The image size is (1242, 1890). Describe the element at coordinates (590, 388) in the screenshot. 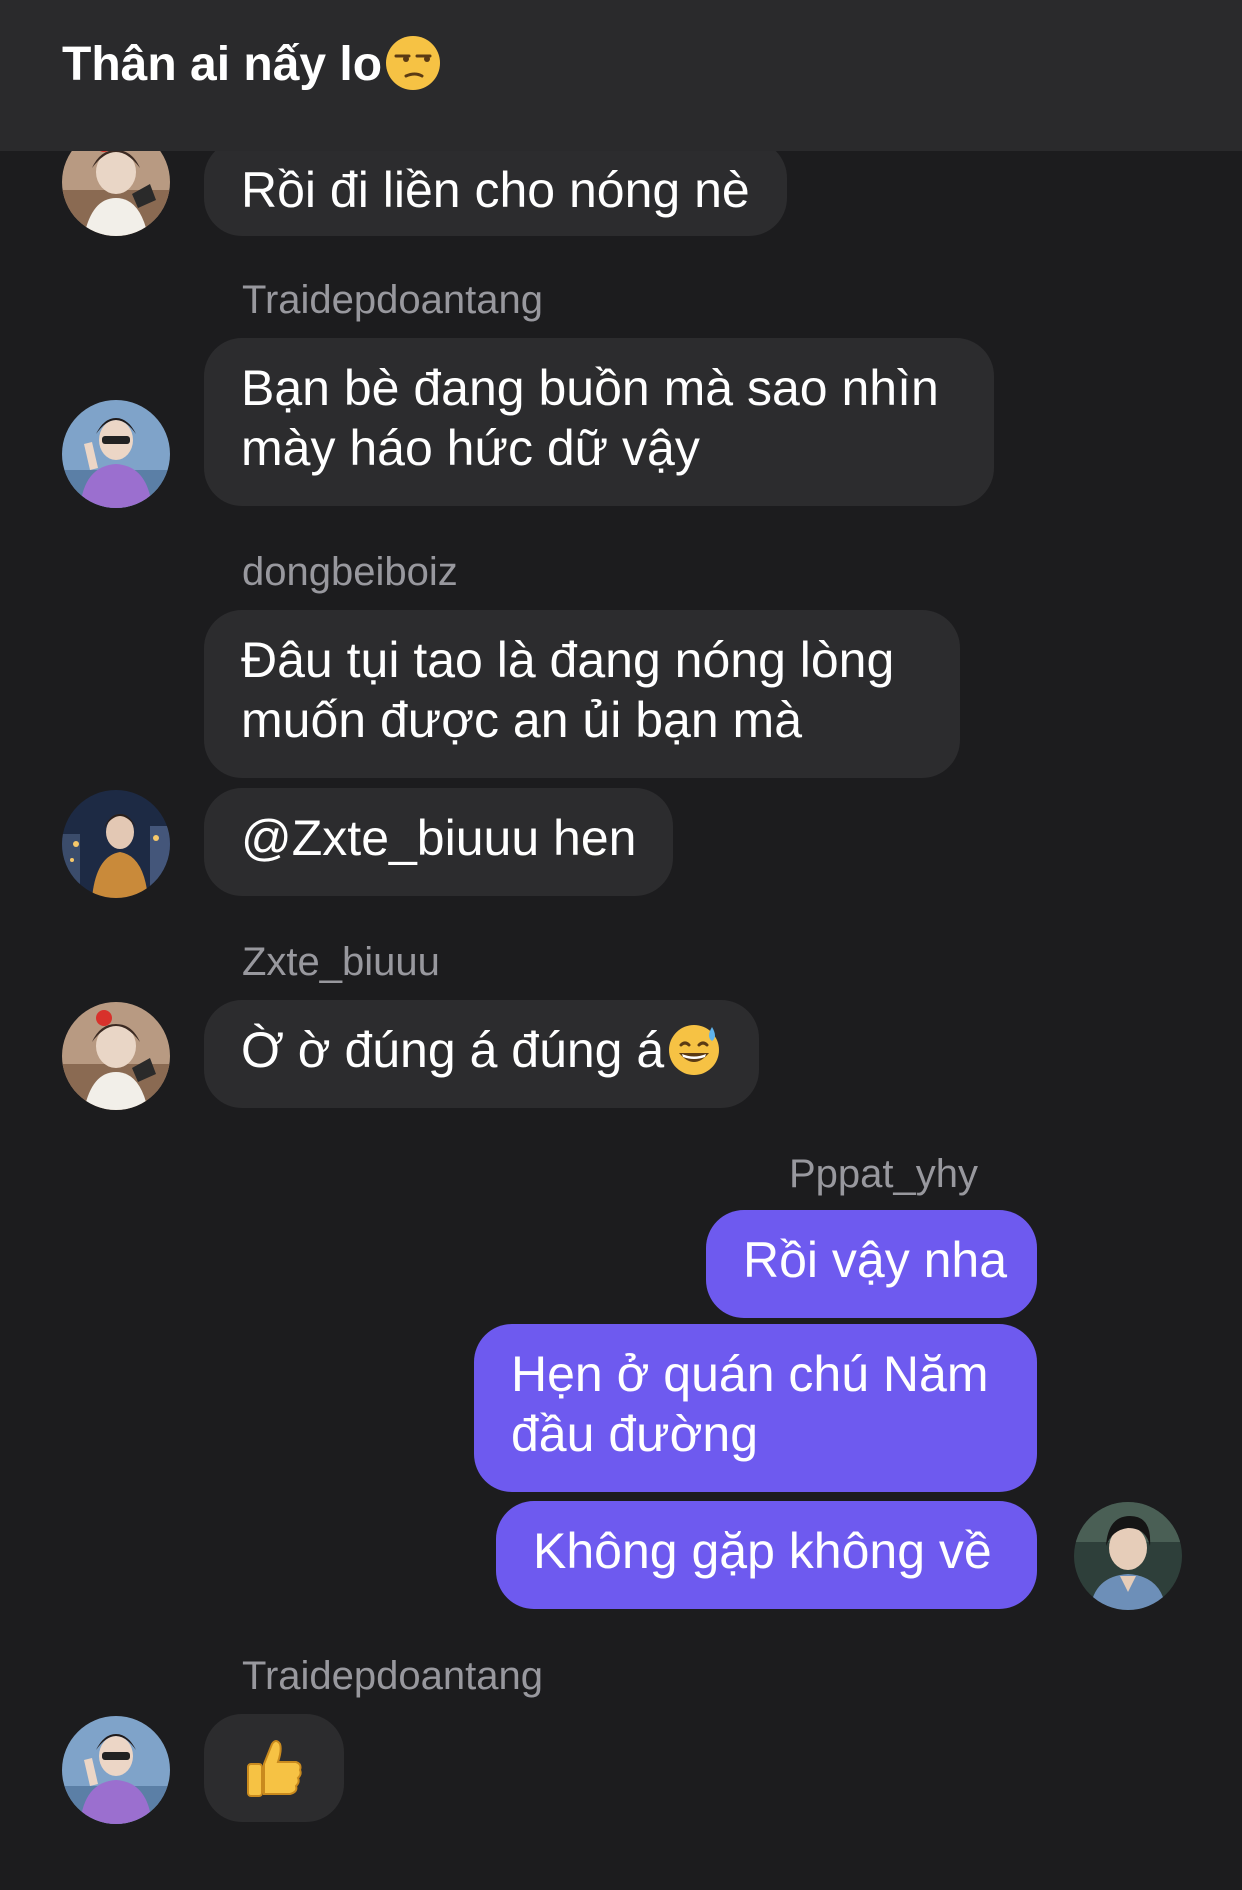

I see `message-text-line: Bạn bè đang buồn mà sao nhìn` at that location.